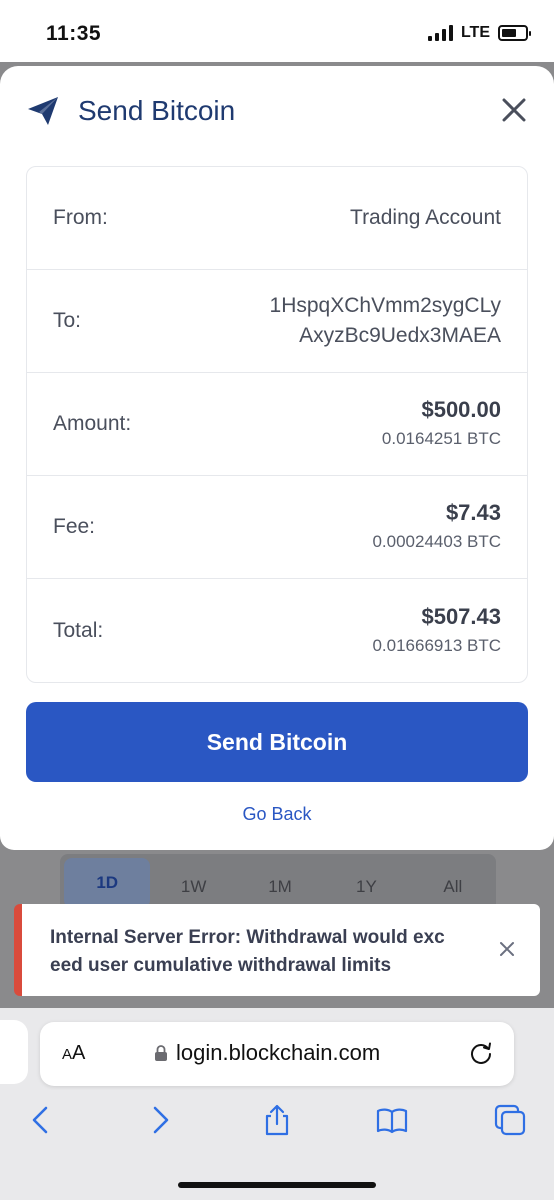  What do you see at coordinates (277, 111) in the screenshot?
I see `modal-header: Send Bitcoin` at bounding box center [277, 111].